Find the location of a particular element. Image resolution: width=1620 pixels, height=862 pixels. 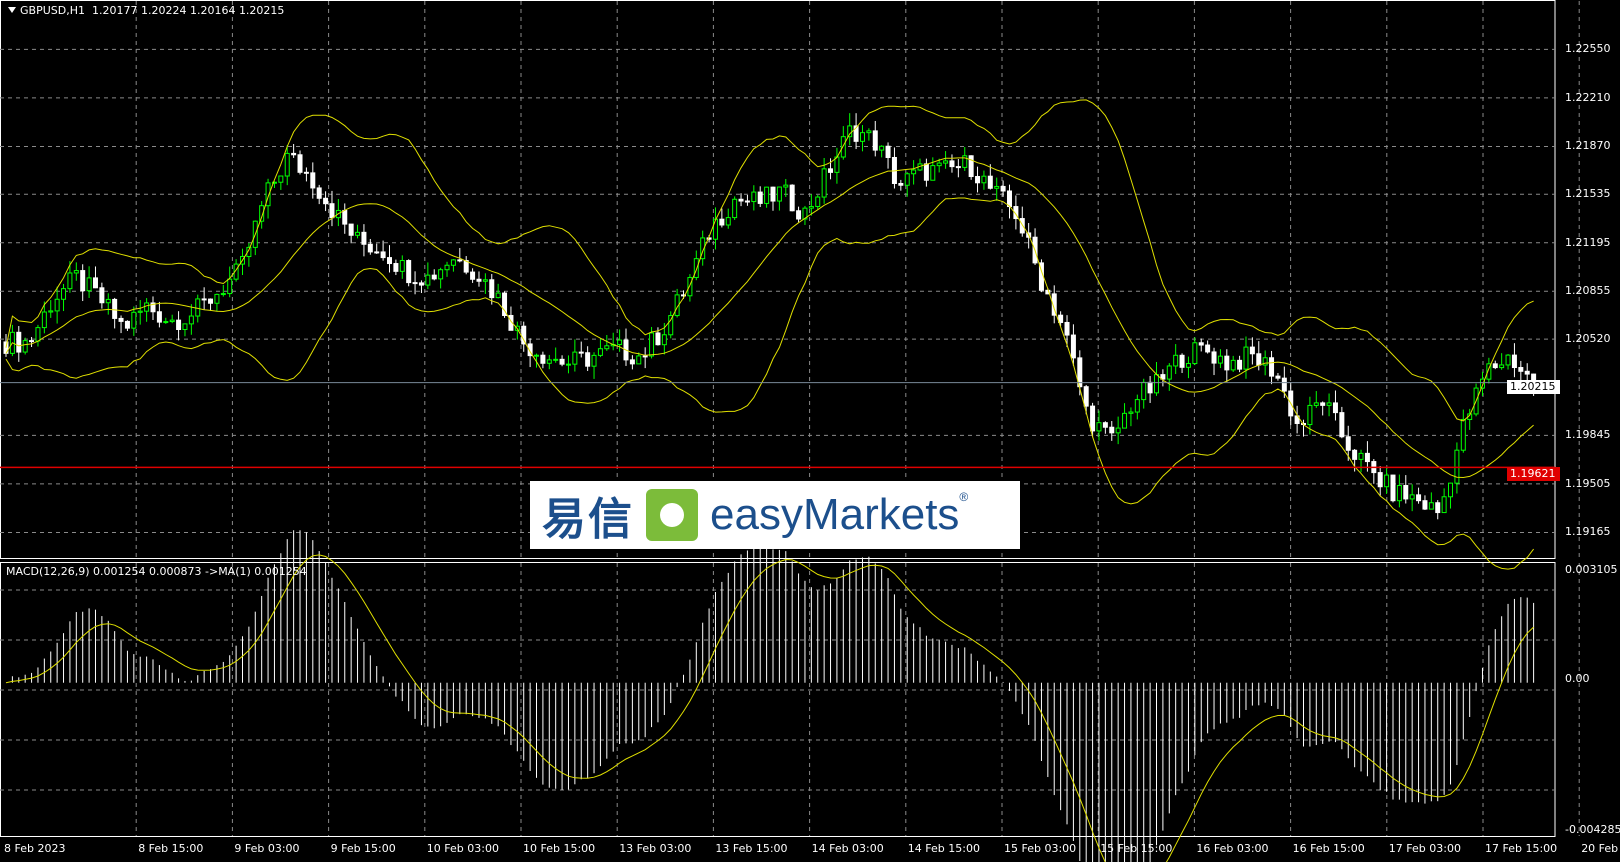

time-axis-label: 8 Feb 2023 is located at coordinates (35, 848).